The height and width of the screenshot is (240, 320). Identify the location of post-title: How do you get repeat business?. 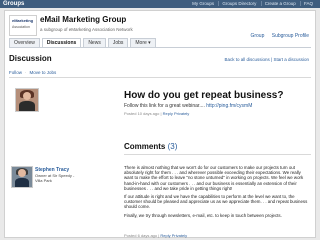
(204, 95).